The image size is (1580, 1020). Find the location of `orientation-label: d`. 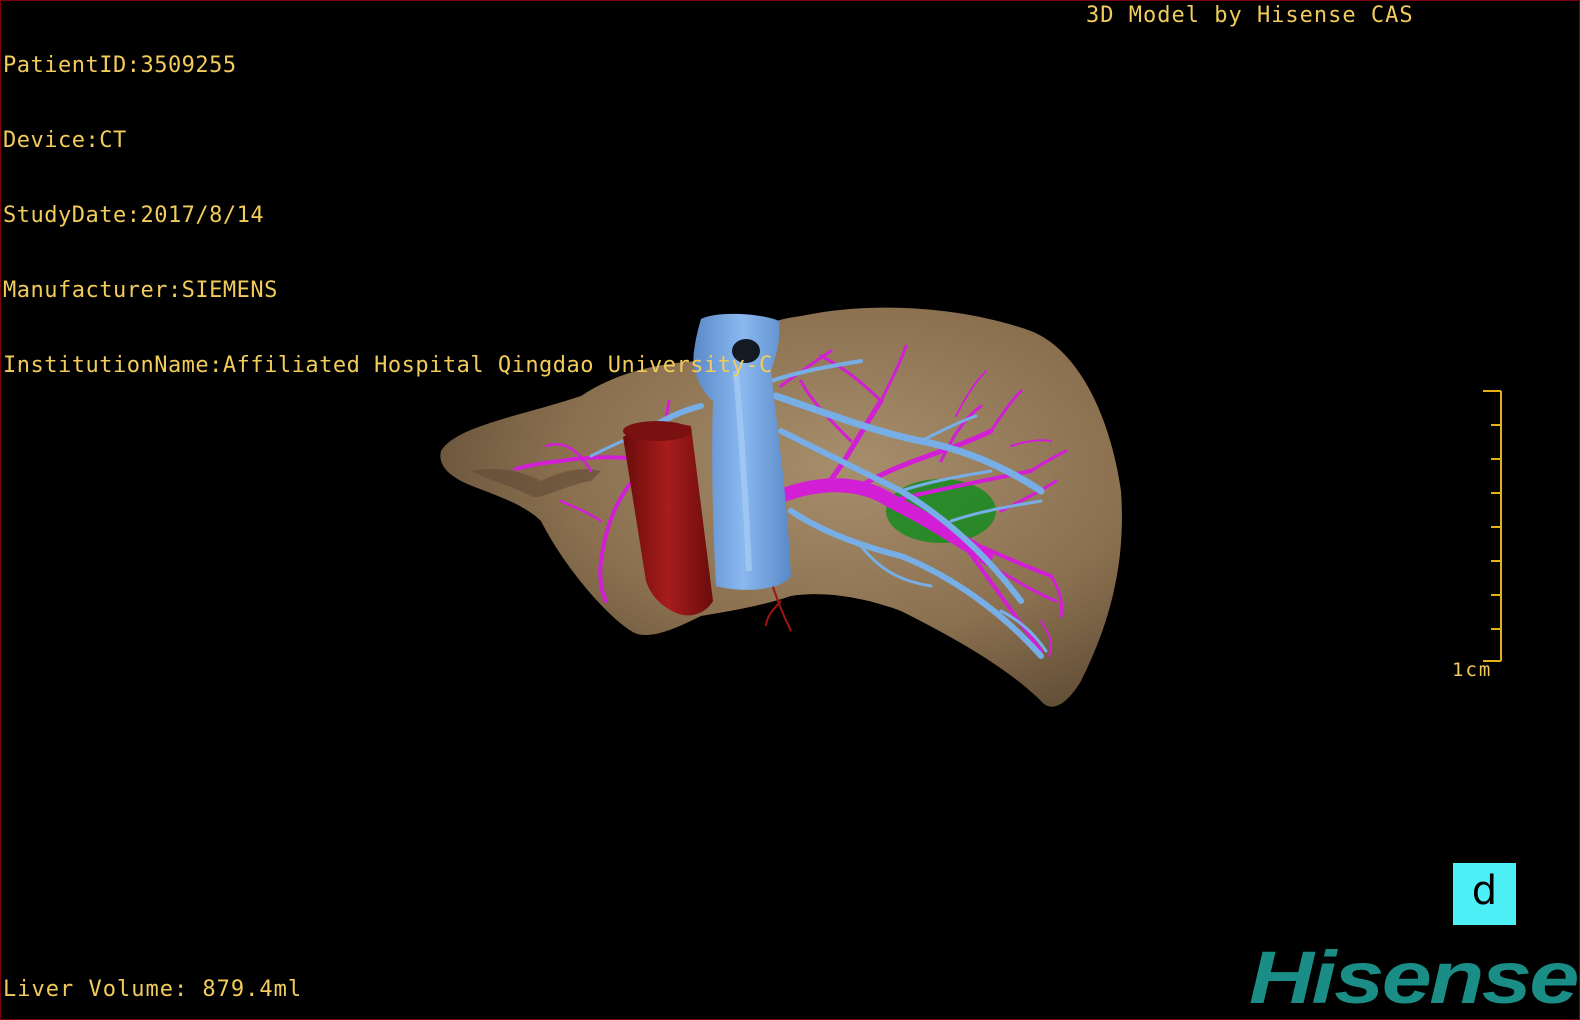

orientation-label: d is located at coordinates (1484, 891).